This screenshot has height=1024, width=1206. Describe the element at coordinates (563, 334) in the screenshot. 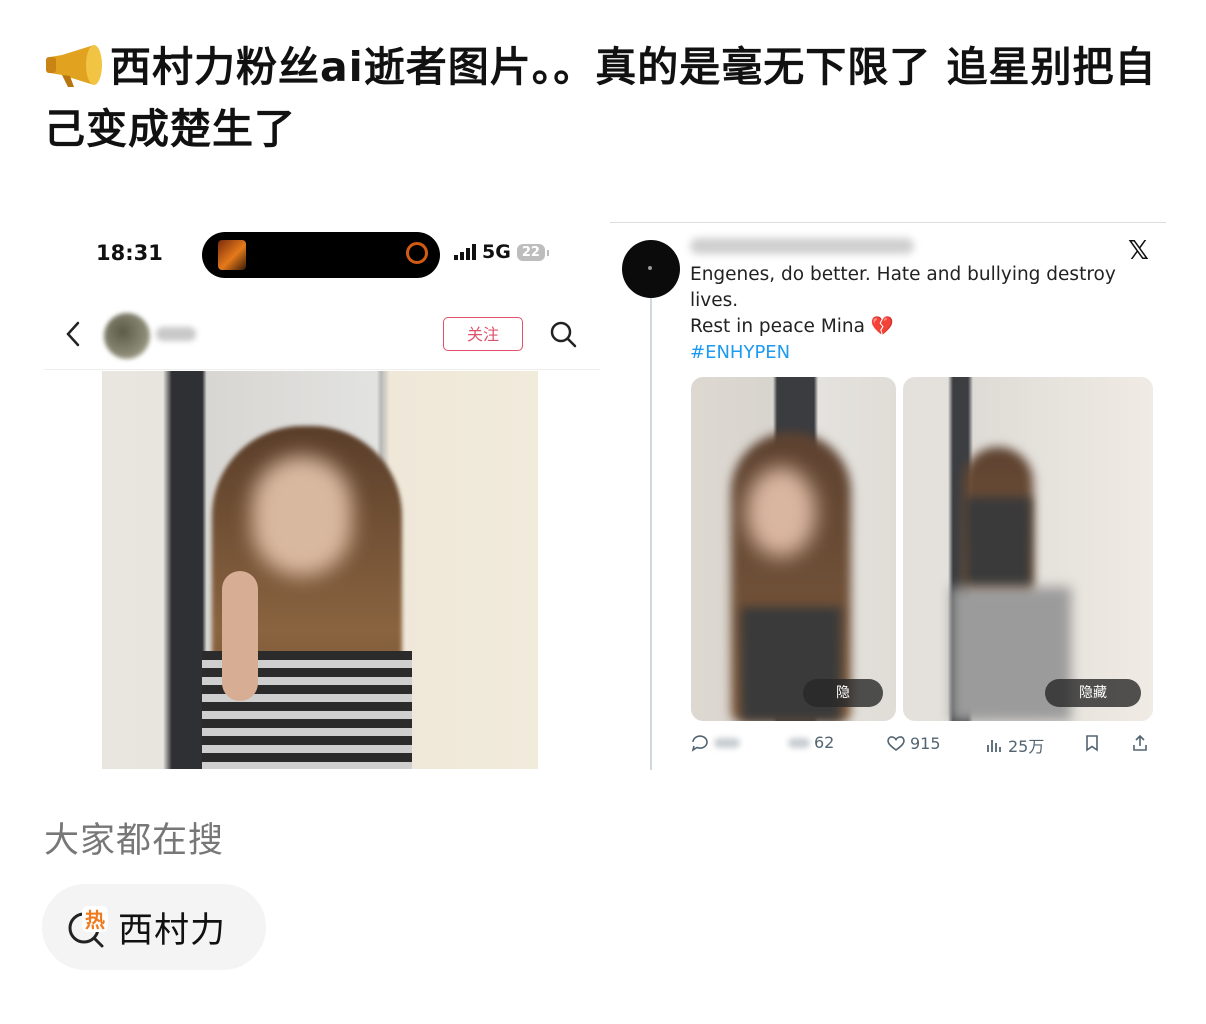

I see `search-icon` at that location.